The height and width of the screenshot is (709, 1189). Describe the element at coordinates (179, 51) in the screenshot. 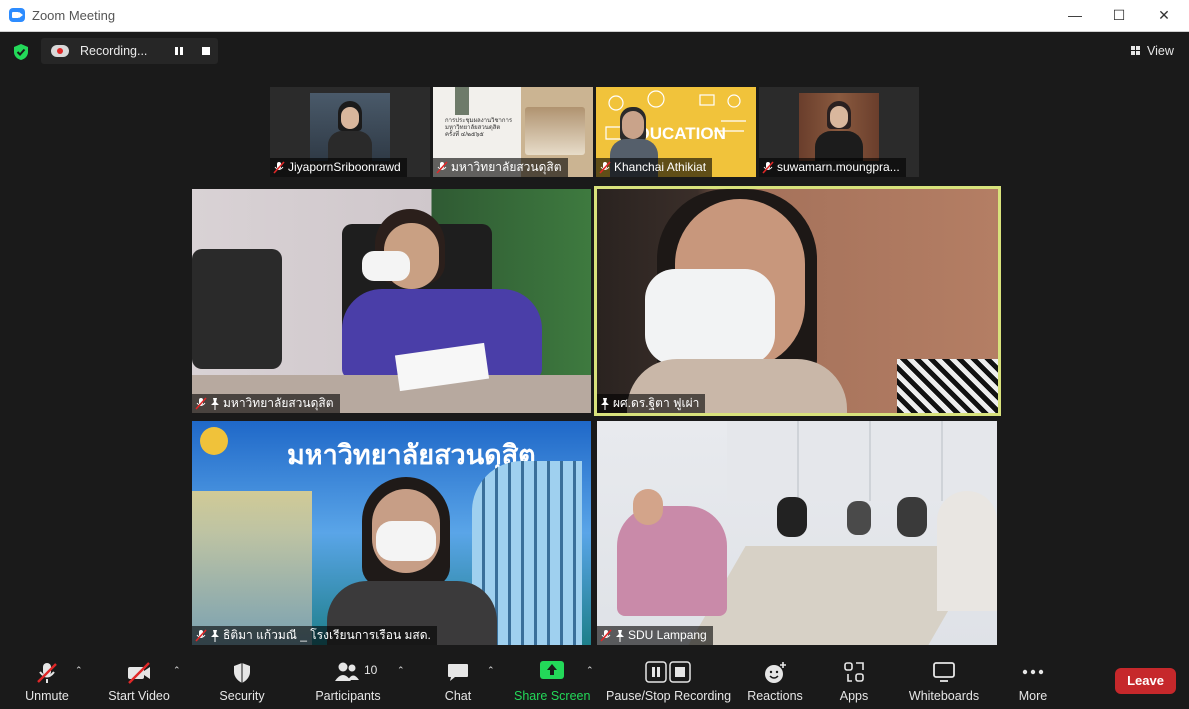

I see `pause-recording-icon` at that location.